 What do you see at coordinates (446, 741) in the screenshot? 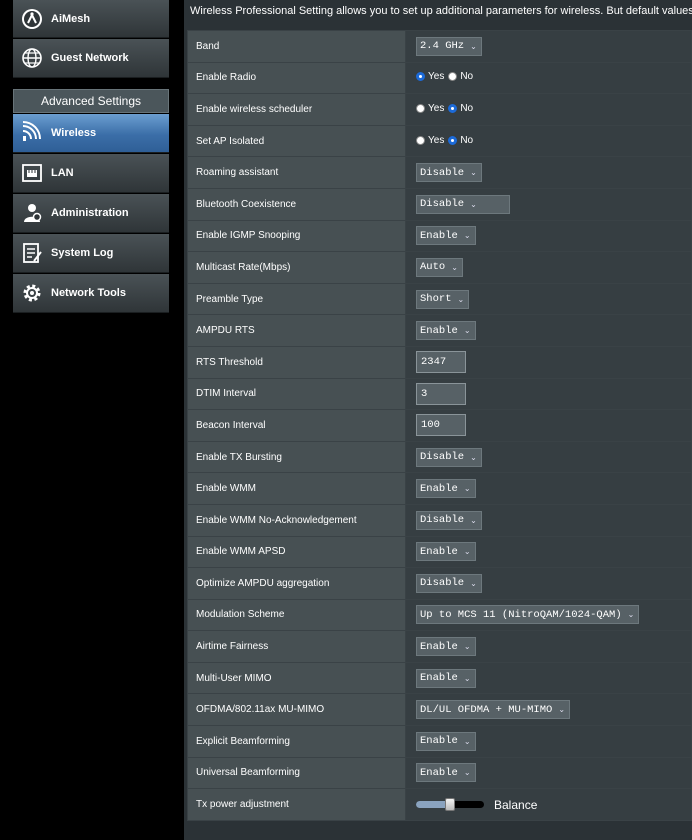
I see `explicit-beamforming-select: Enable ⌄` at bounding box center [446, 741].